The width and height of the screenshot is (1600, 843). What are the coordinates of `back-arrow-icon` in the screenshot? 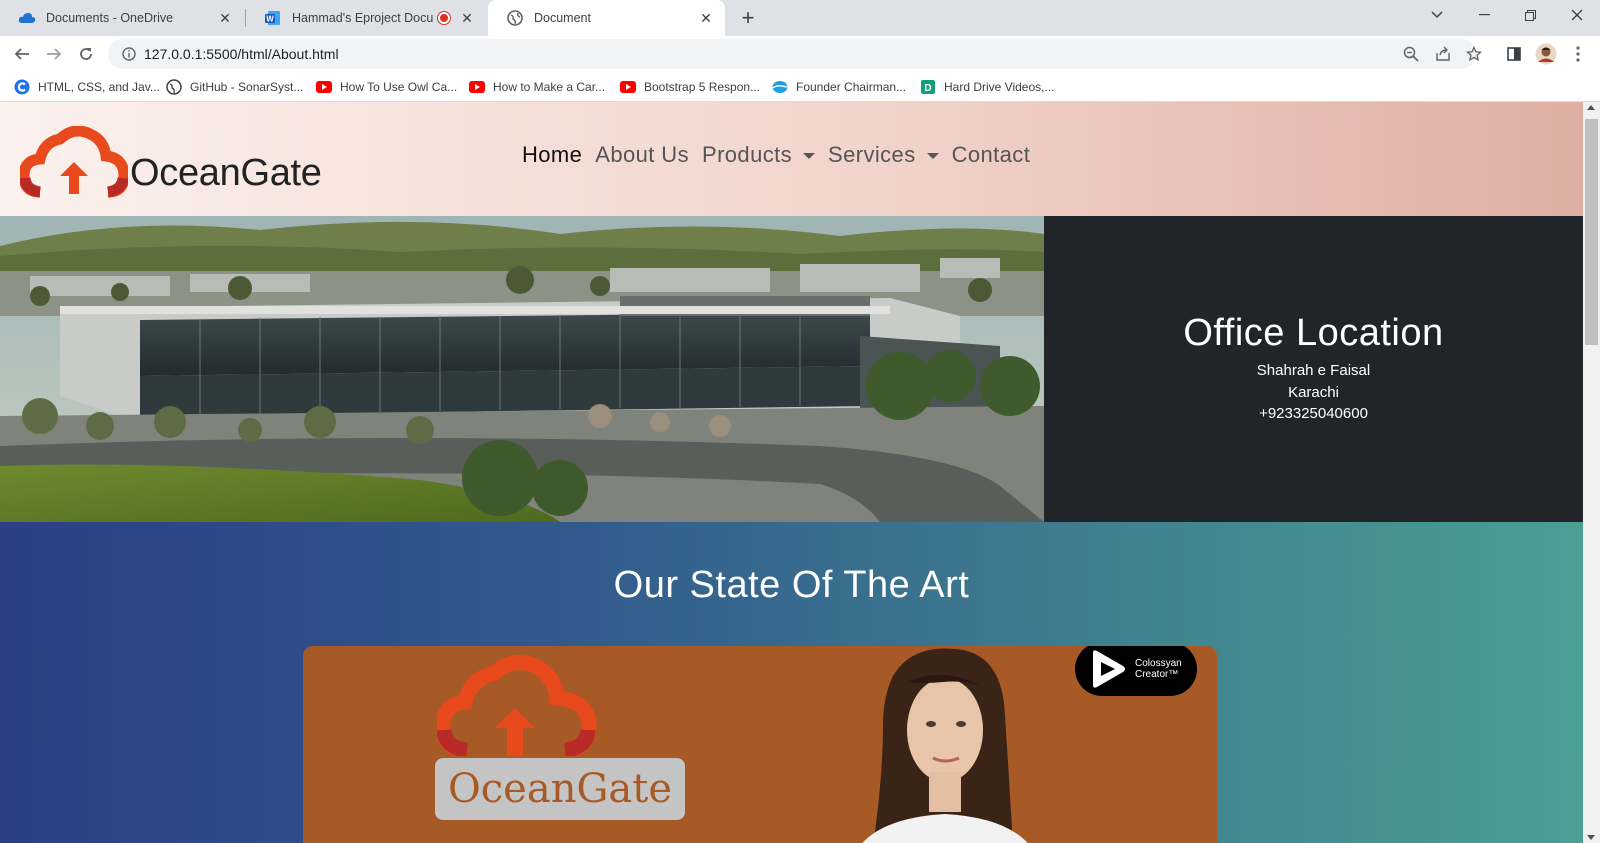 It's located at (22, 54).